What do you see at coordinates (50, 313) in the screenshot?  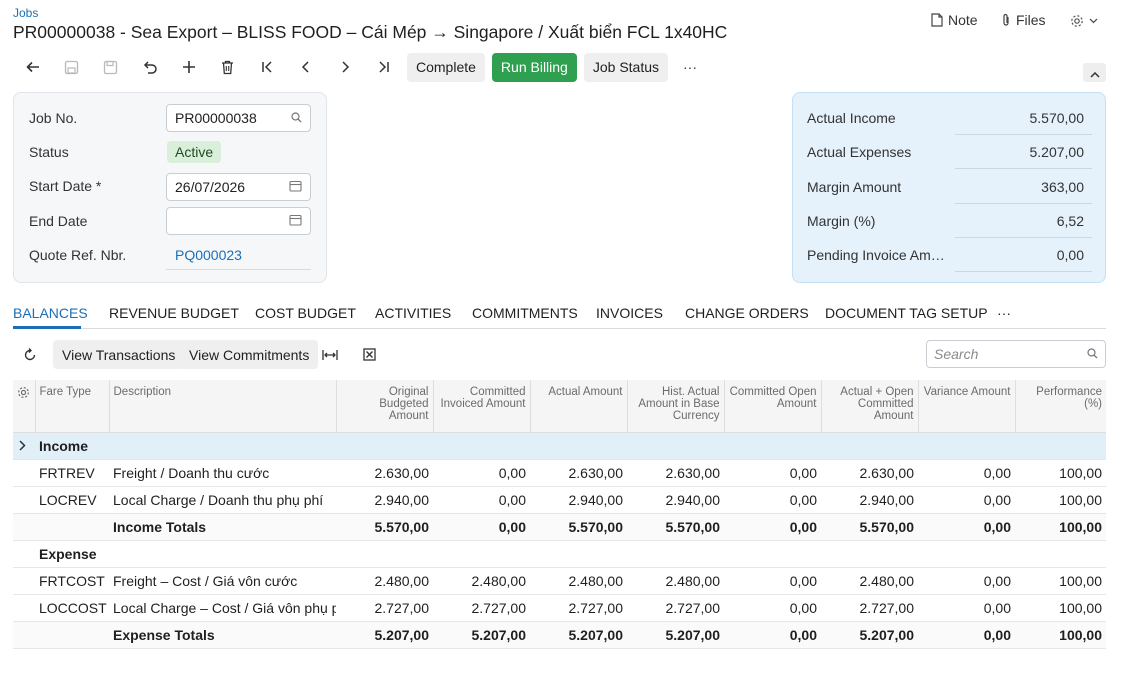 I see `tab-balances: BALANCES` at bounding box center [50, 313].